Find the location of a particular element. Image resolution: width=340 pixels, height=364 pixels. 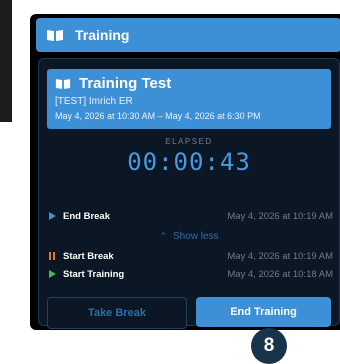

pause-icon is located at coordinates (52, 256).